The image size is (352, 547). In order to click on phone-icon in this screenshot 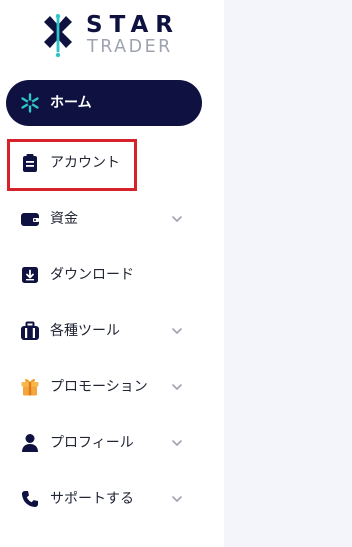, I will do `click(30, 499)`.